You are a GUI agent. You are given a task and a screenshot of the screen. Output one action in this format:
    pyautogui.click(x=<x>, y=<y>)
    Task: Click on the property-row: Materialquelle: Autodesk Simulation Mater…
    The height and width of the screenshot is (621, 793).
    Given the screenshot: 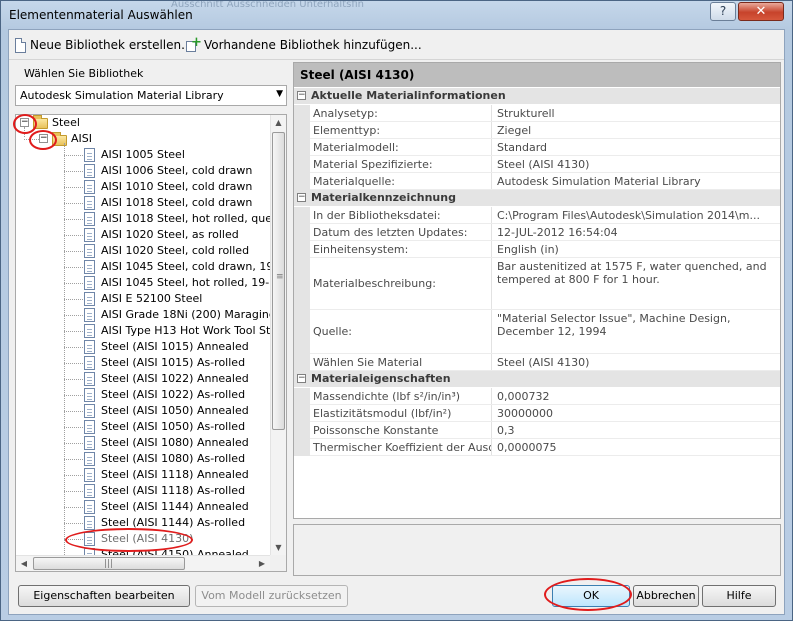 What is the action you would take?
    pyautogui.click(x=545, y=181)
    